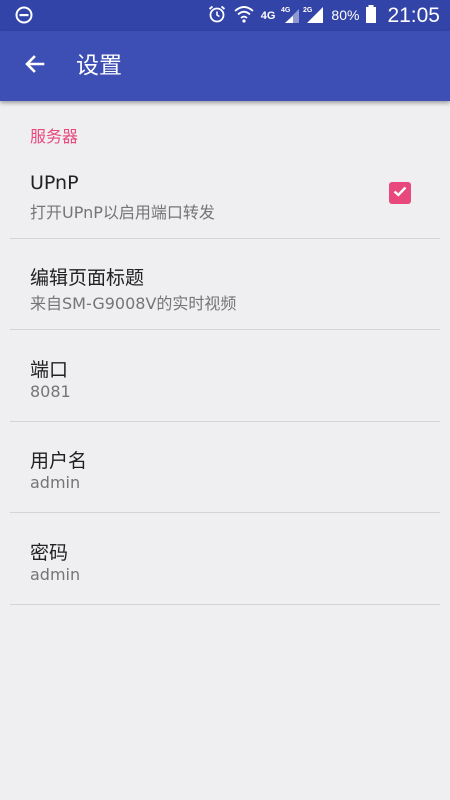  What do you see at coordinates (217, 16) in the screenshot?
I see `alarm-icon` at bounding box center [217, 16].